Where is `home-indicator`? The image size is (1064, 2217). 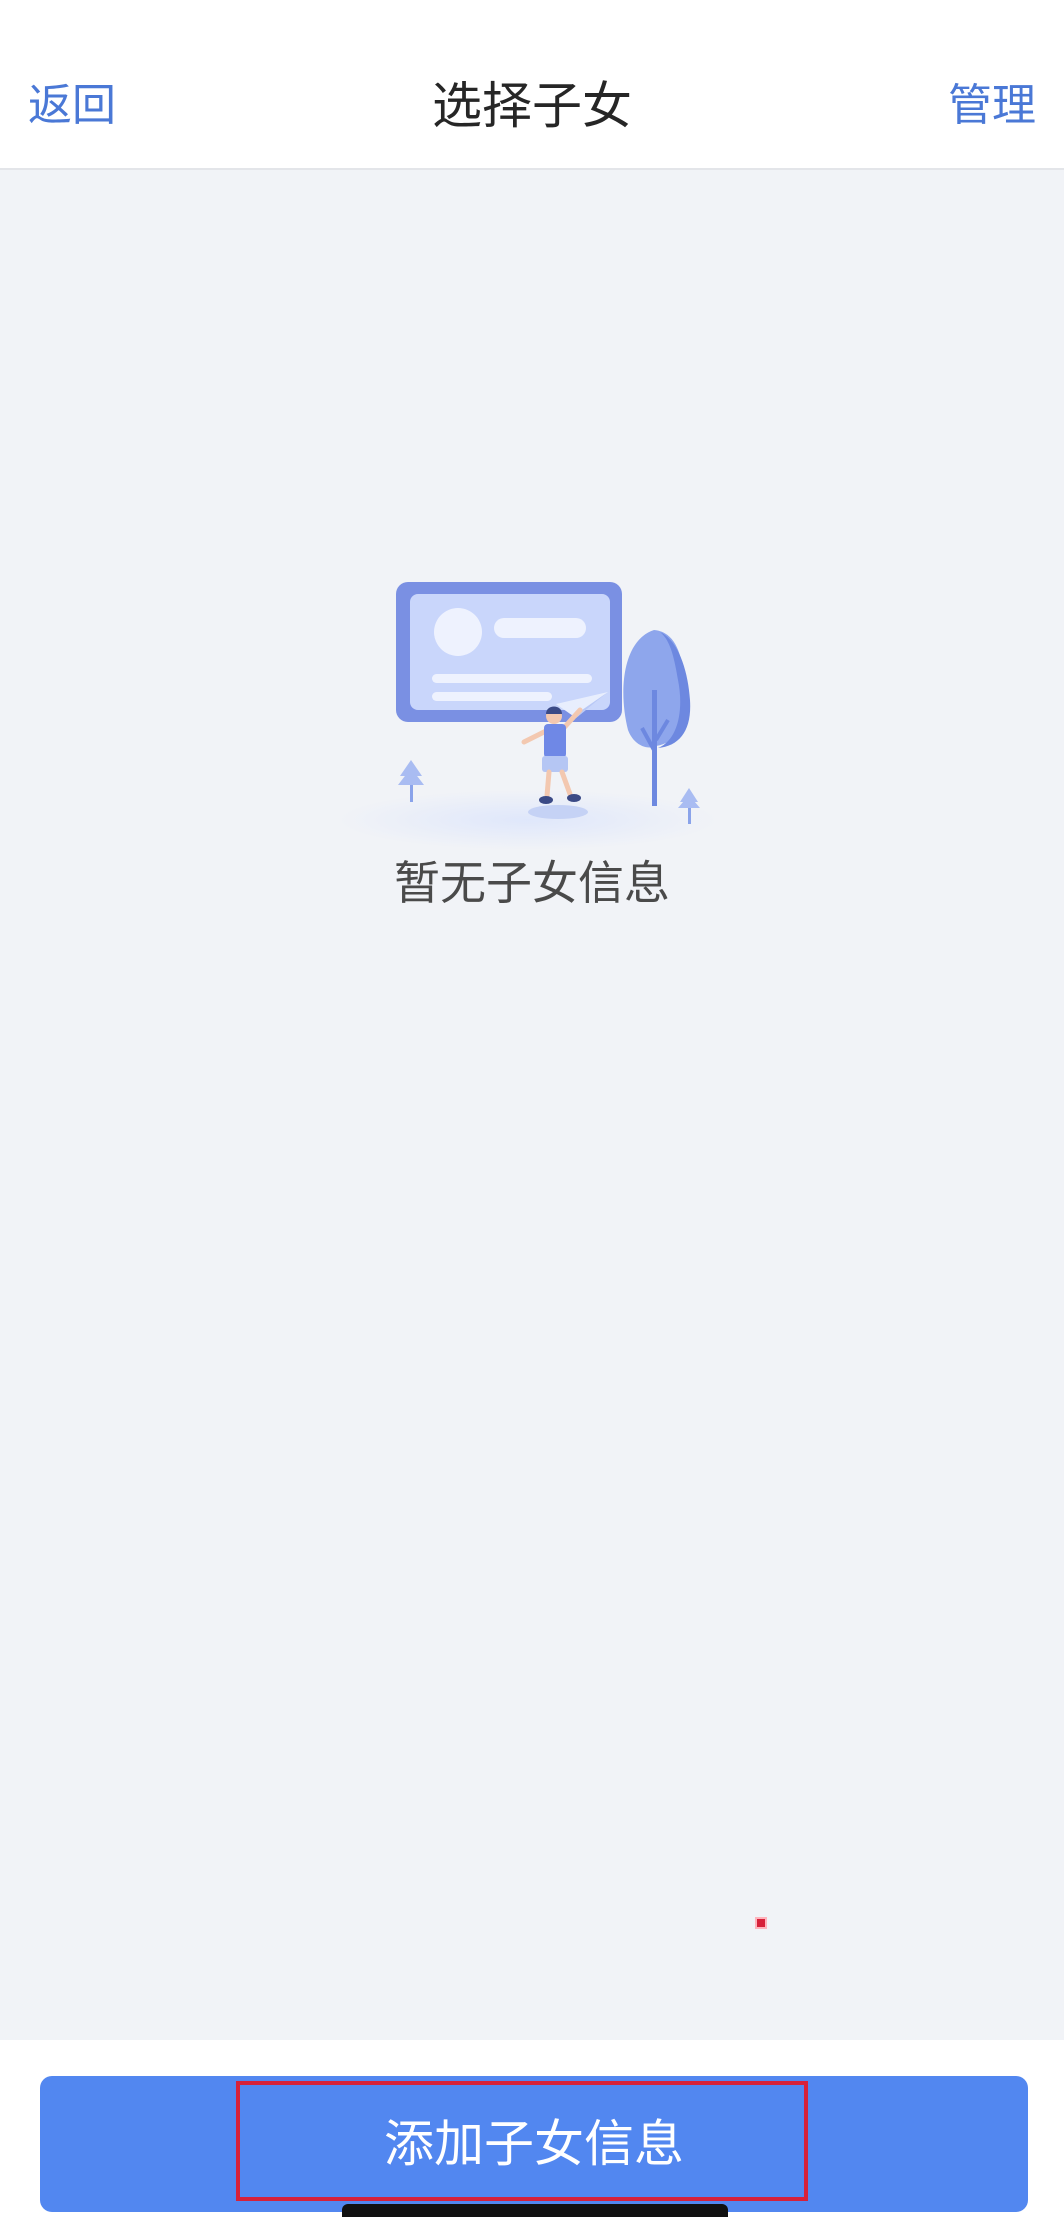 home-indicator is located at coordinates (535, 2210).